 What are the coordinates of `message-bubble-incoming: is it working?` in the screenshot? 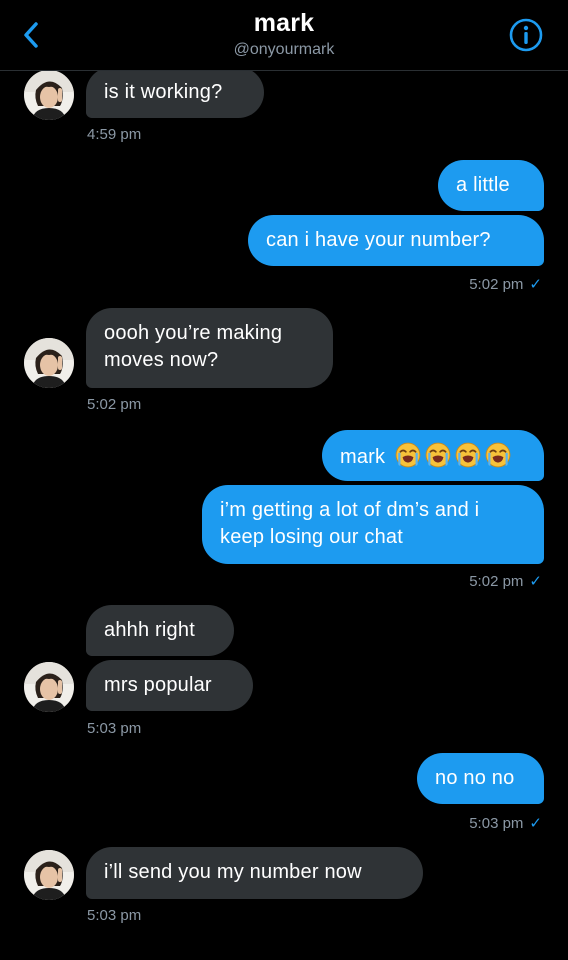 It's located at (175, 92).